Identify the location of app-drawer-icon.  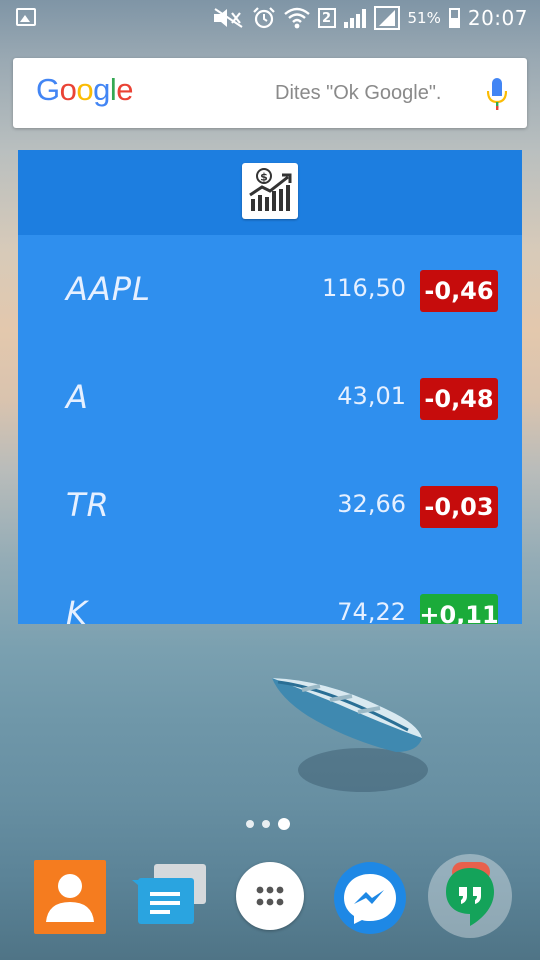
(270, 896).